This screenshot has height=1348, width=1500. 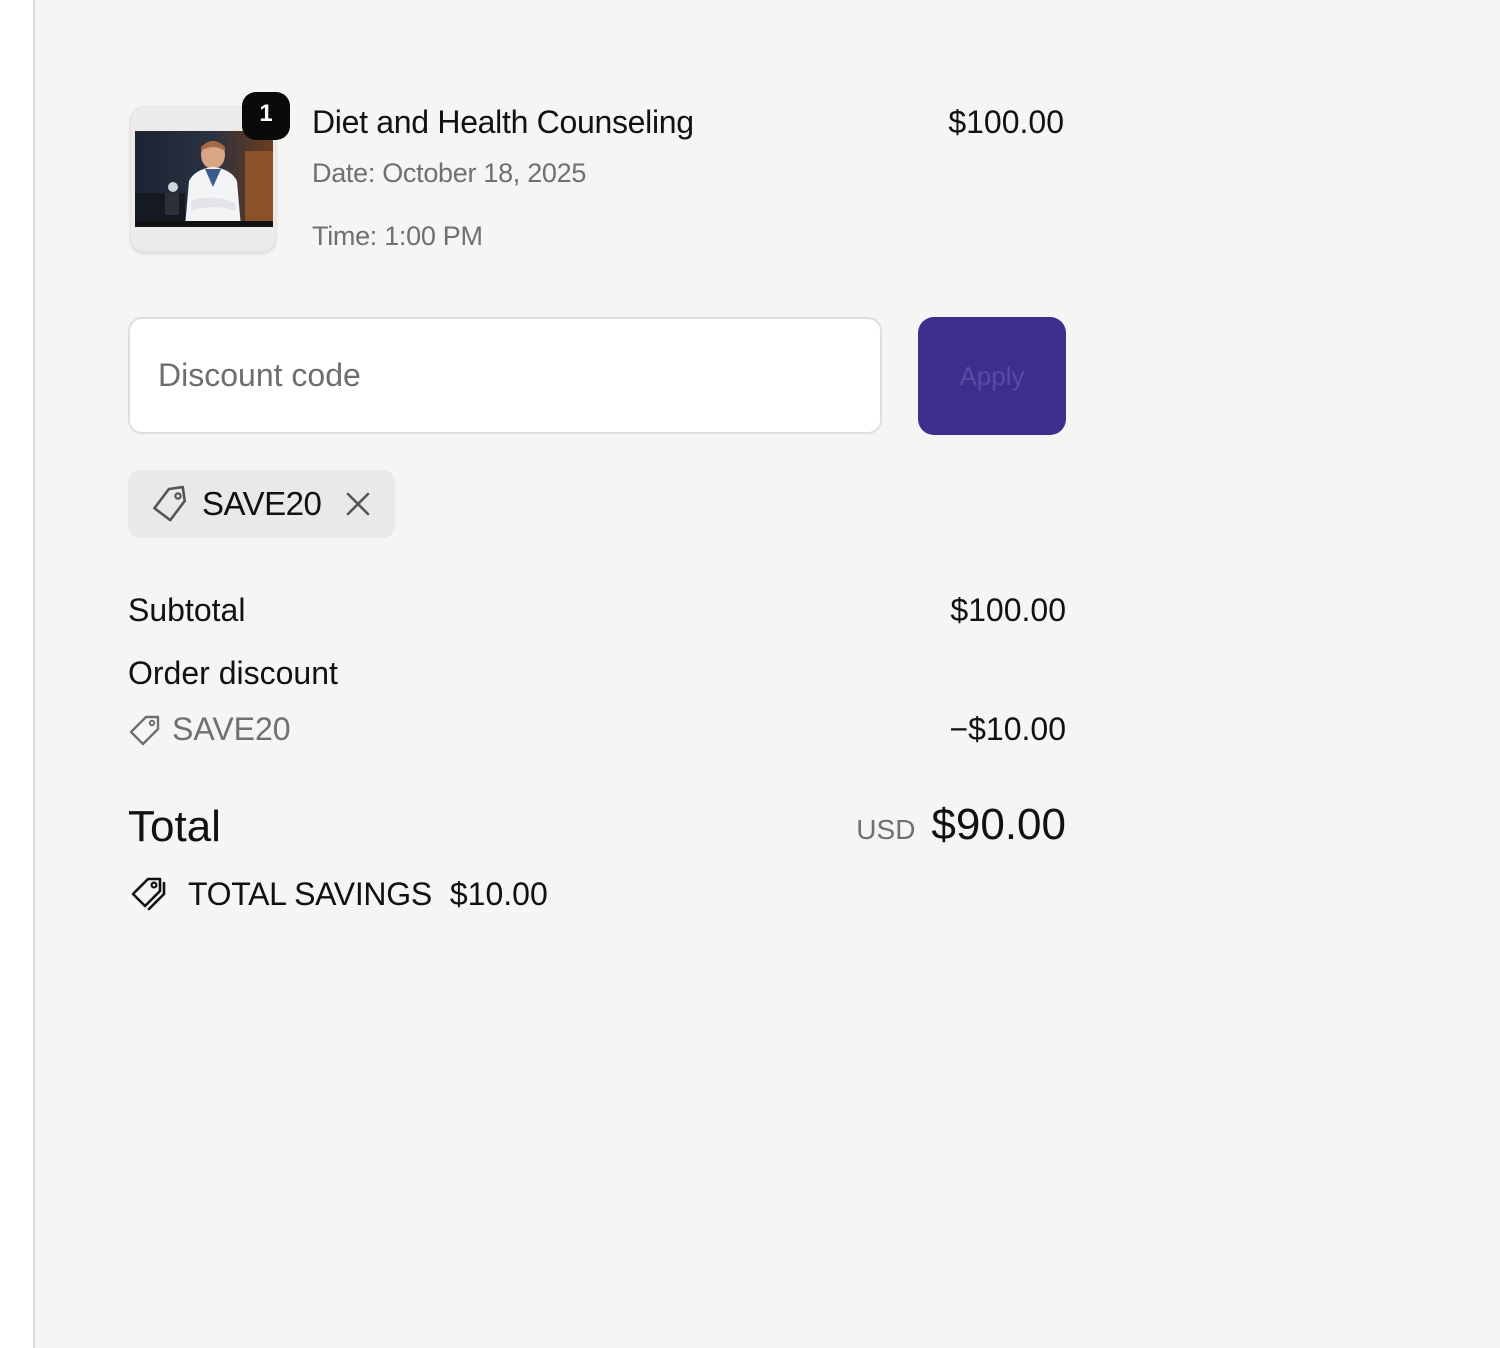 I want to click on total-savings-value: $10.00, so click(x=498, y=893).